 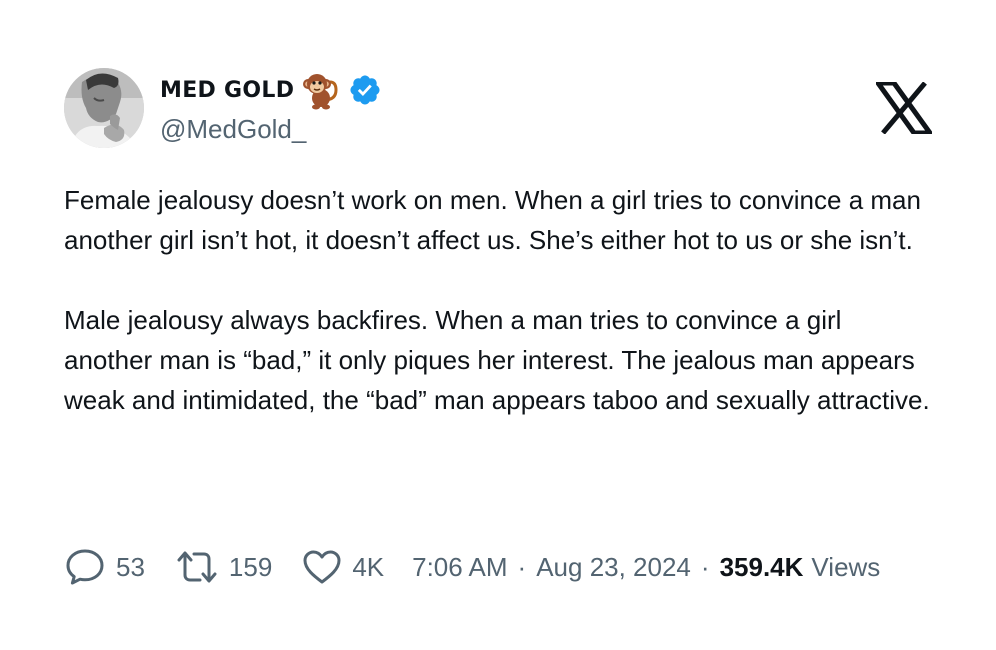 What do you see at coordinates (233, 129) in the screenshot?
I see `author-handle: @MedGold_` at bounding box center [233, 129].